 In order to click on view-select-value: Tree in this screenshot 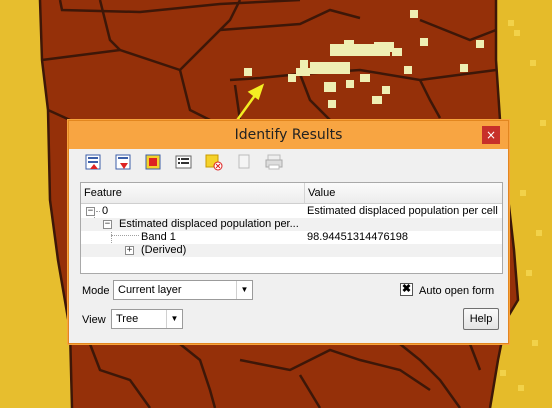, I will do `click(127, 319)`.